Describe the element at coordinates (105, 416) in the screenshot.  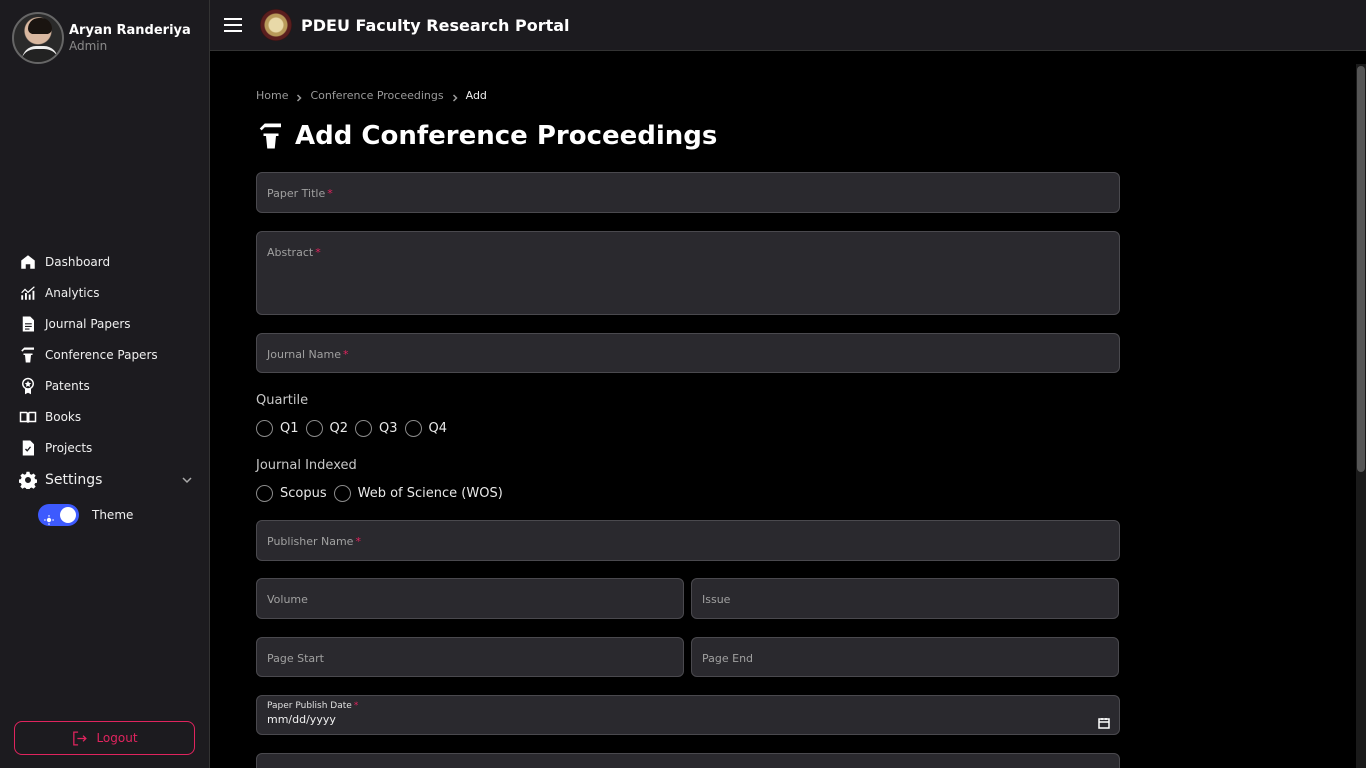
I see `sidebar-item-books: Books` at that location.